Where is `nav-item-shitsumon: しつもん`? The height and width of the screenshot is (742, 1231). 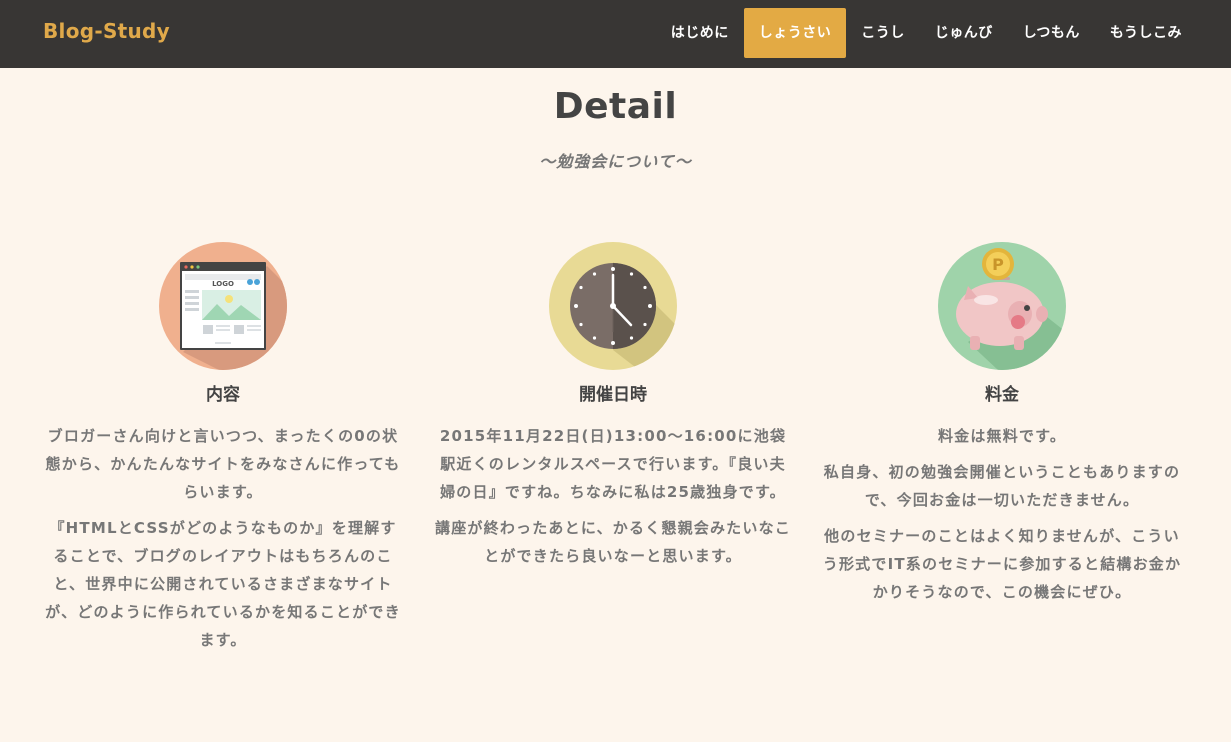
nav-item-shitsumon: しつもん is located at coordinates (1051, 33).